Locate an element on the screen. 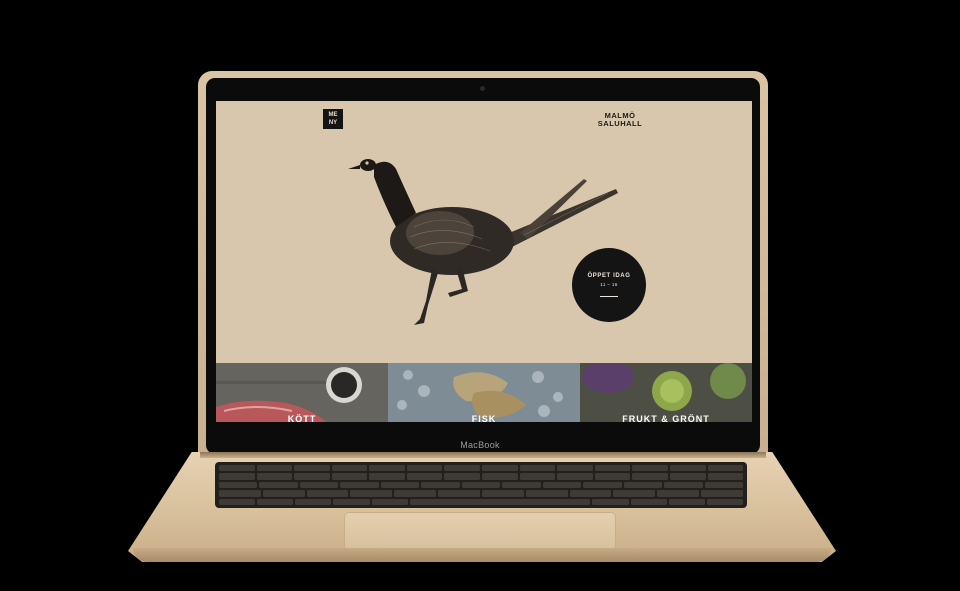  keyboard is located at coordinates (481, 485).